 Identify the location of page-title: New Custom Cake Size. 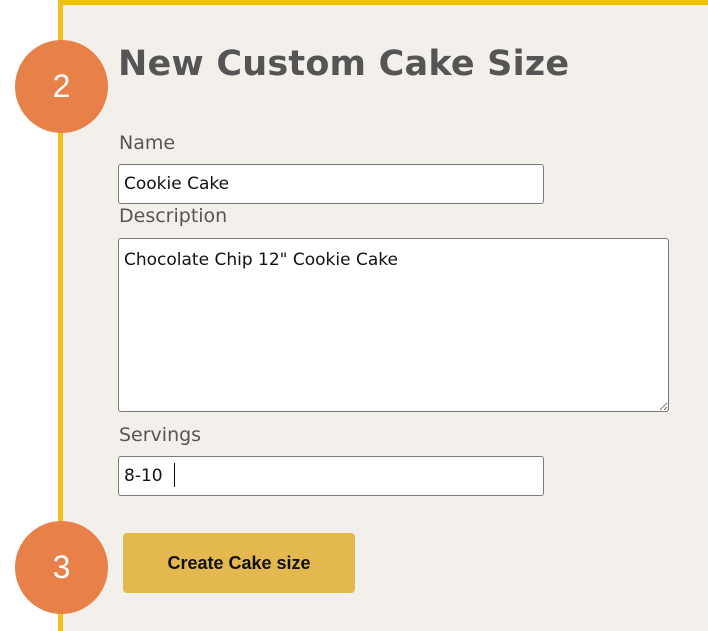
(344, 64).